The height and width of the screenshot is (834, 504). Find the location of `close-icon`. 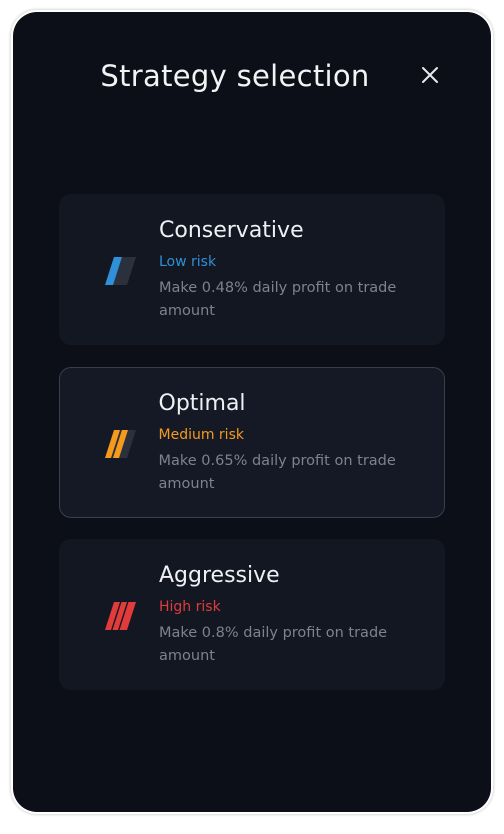

close-icon is located at coordinates (430, 75).